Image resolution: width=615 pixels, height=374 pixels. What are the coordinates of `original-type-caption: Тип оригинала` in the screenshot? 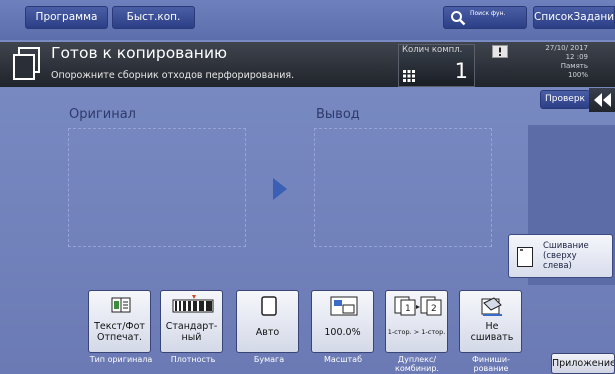 It's located at (121, 359).